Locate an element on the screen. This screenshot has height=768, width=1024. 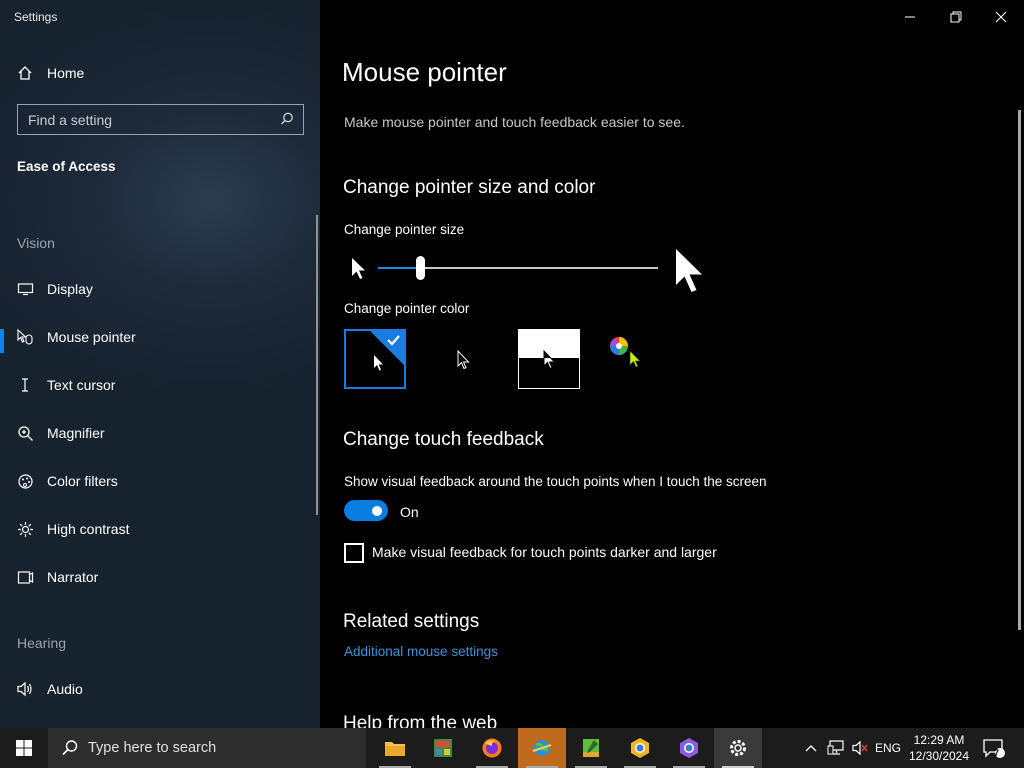
close-button is located at coordinates (1001, 17).